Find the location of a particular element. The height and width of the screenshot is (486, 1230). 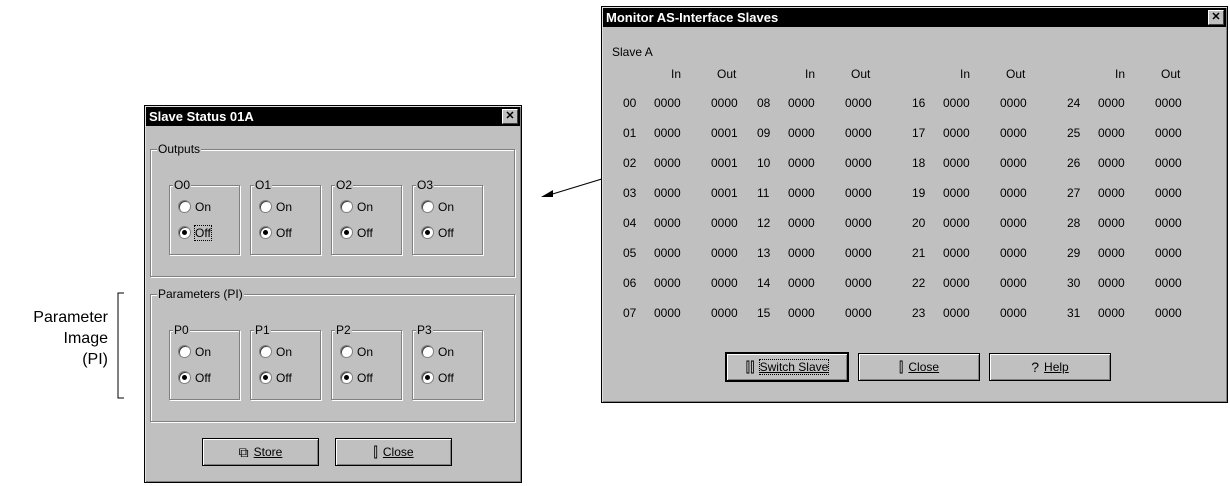

slave-address: 03 is located at coordinates (630, 193).